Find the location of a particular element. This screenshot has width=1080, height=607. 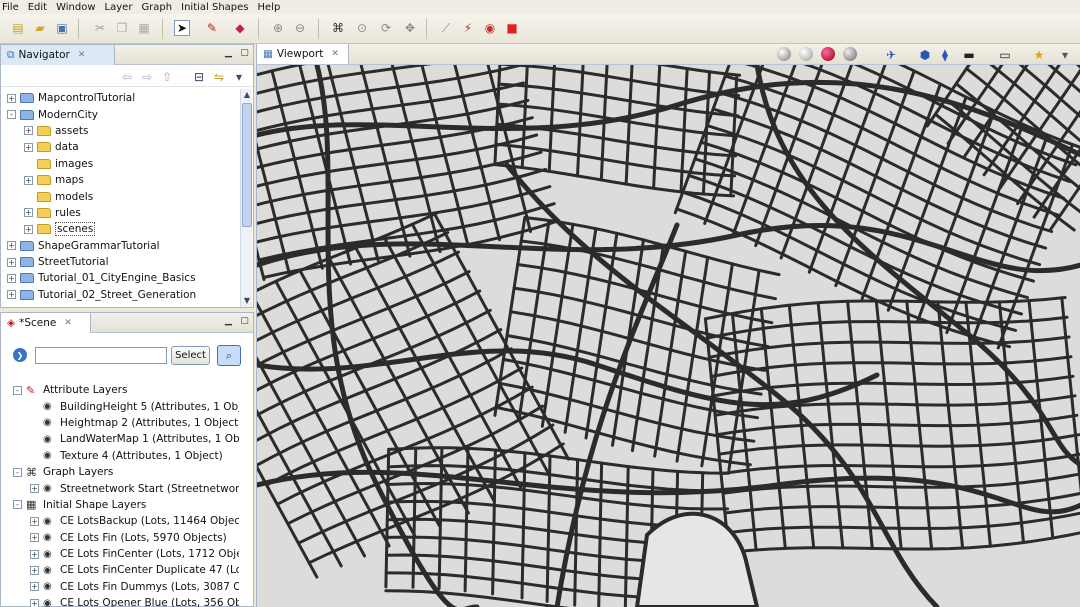

bookmark-icon: ✈ is located at coordinates (891, 55).